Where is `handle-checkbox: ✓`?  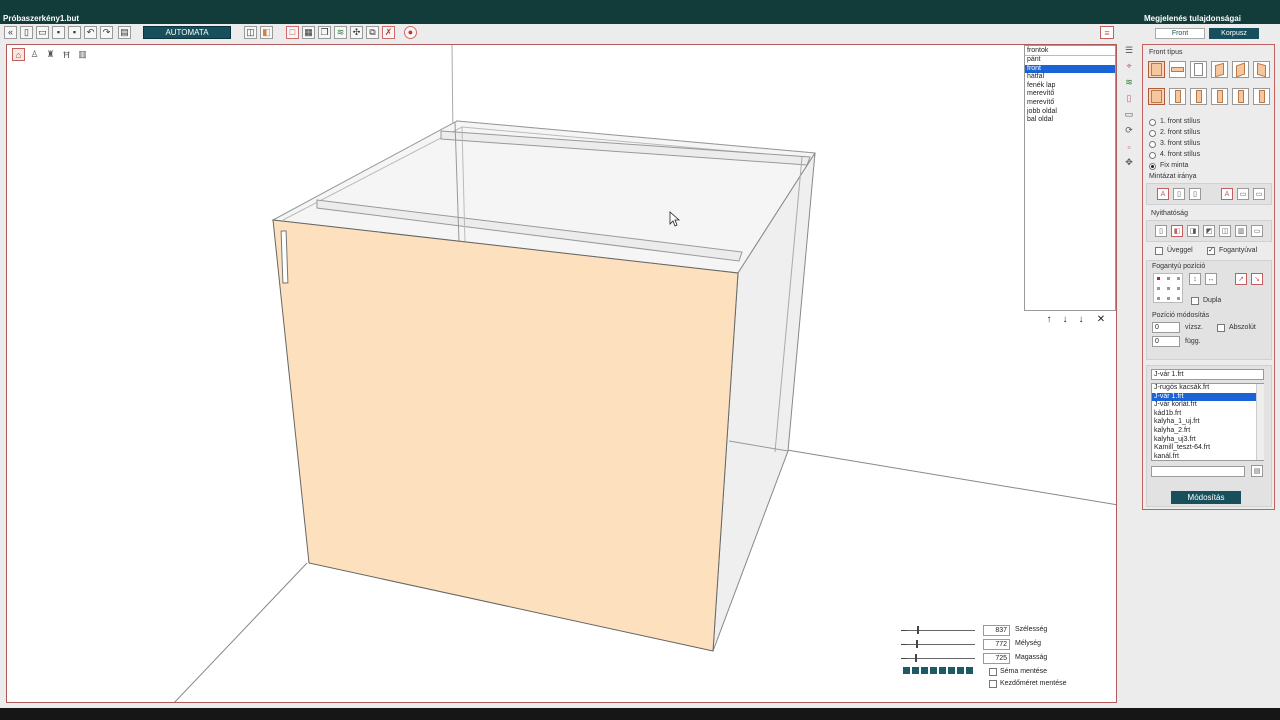
handle-checkbox: ✓ is located at coordinates (1211, 251).